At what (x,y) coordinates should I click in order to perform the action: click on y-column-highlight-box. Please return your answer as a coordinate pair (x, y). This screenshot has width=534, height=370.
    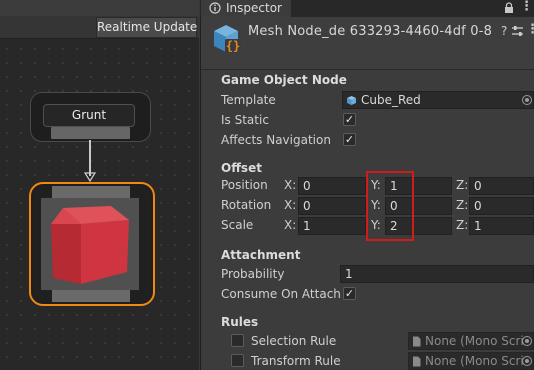
    Looking at the image, I should click on (390, 206).